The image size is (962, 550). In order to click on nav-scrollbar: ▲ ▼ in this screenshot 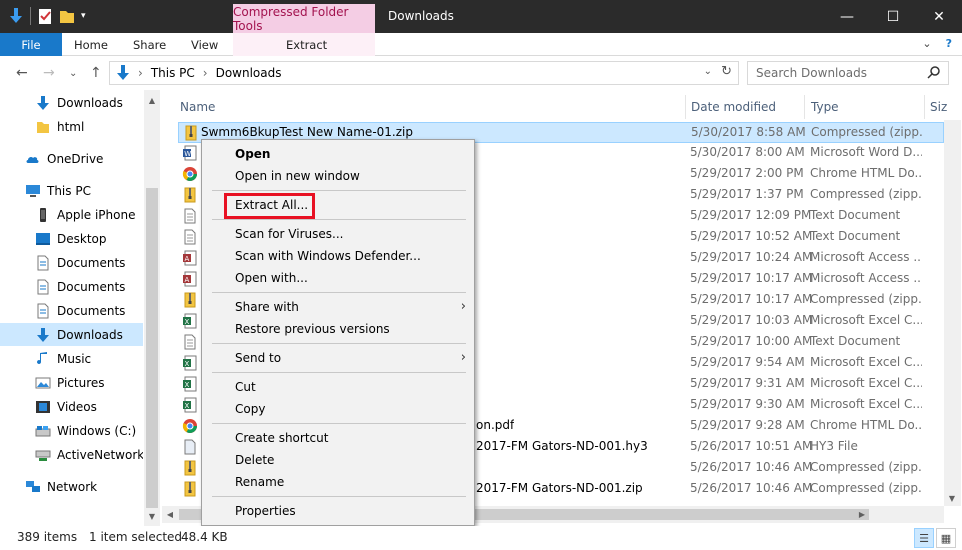, I will do `click(152, 308)`.